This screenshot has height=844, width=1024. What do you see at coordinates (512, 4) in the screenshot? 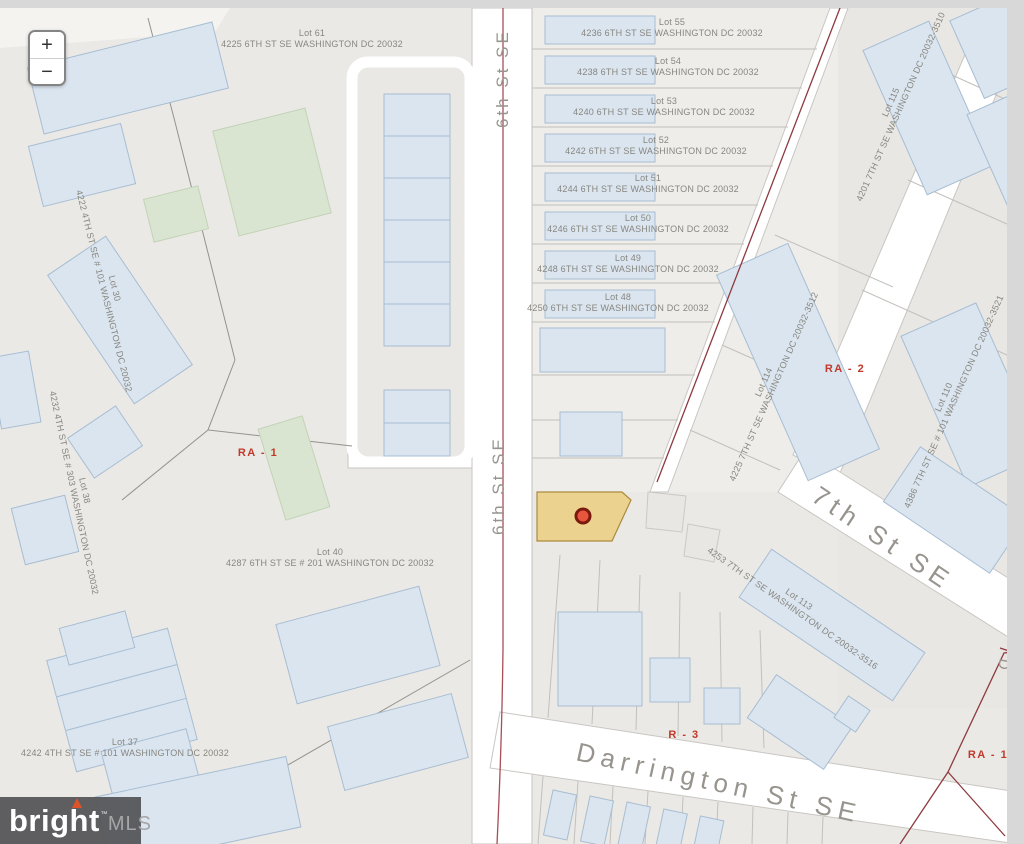
I see `page-edge-top` at bounding box center [512, 4].